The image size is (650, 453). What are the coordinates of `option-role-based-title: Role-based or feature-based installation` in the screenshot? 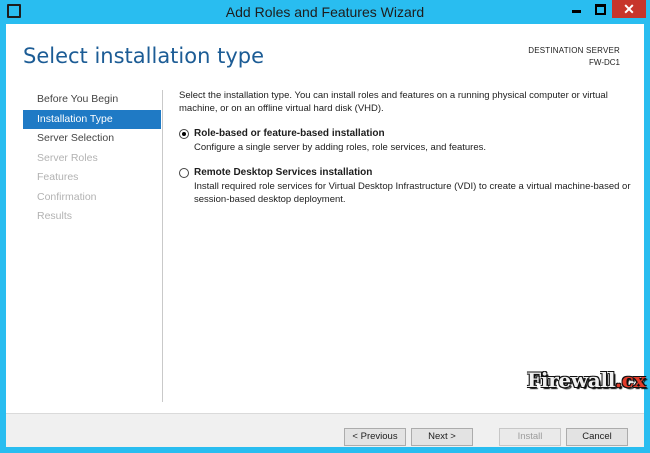 It's located at (414, 134).